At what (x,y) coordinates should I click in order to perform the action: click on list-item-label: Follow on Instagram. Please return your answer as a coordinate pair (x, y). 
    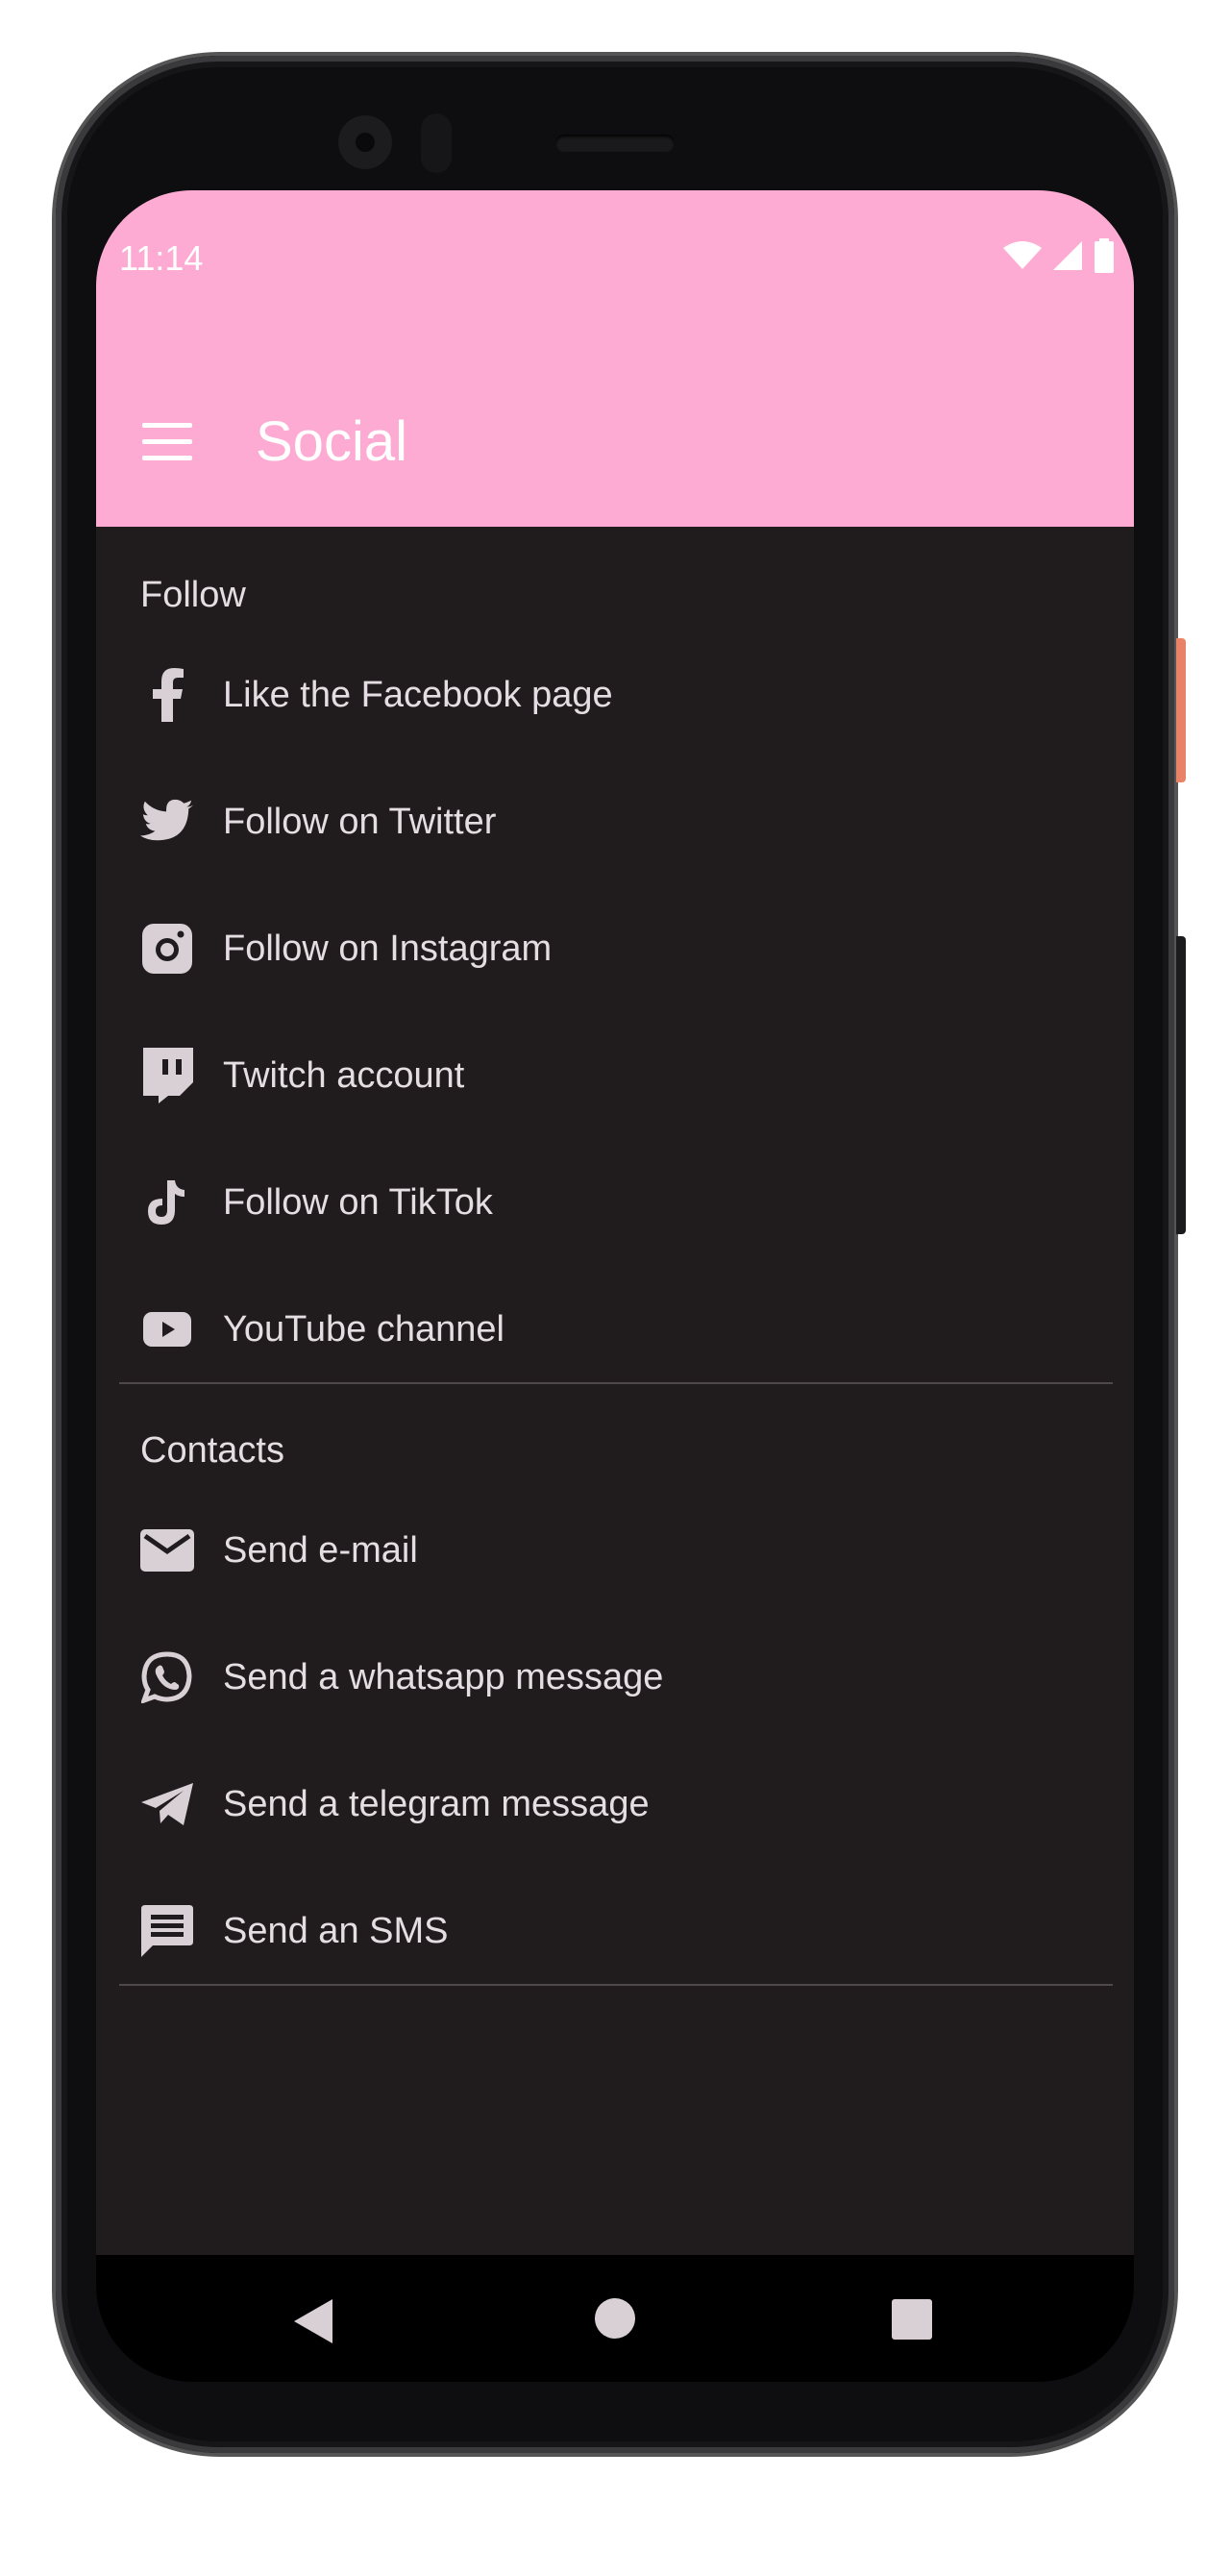
    Looking at the image, I should click on (388, 949).